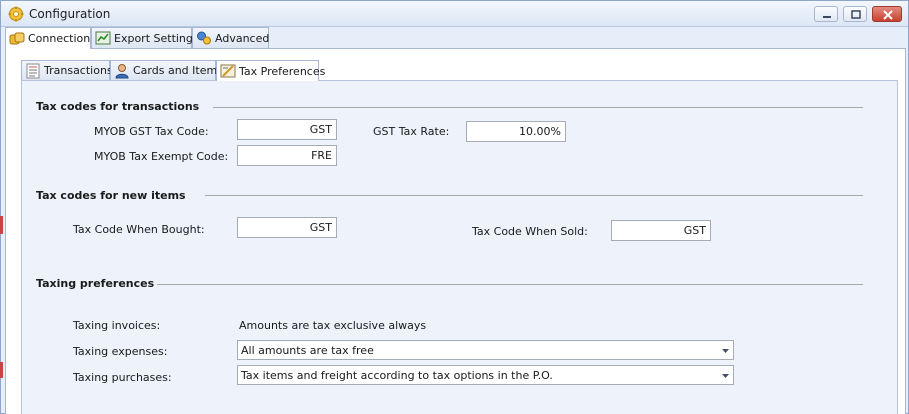 Image resolution: width=909 pixels, height=414 pixels. I want to click on taxing-expenses-selected: All amounts are tax free, so click(307, 350).